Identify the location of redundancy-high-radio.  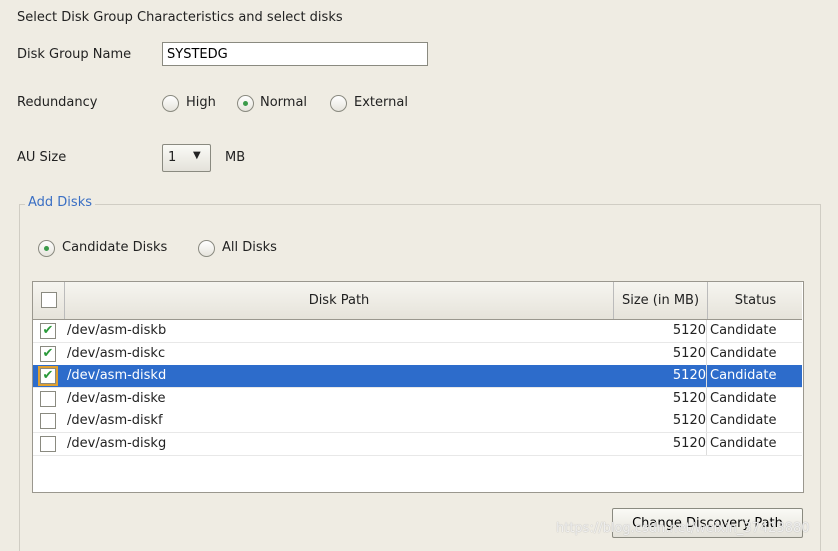
(170, 103).